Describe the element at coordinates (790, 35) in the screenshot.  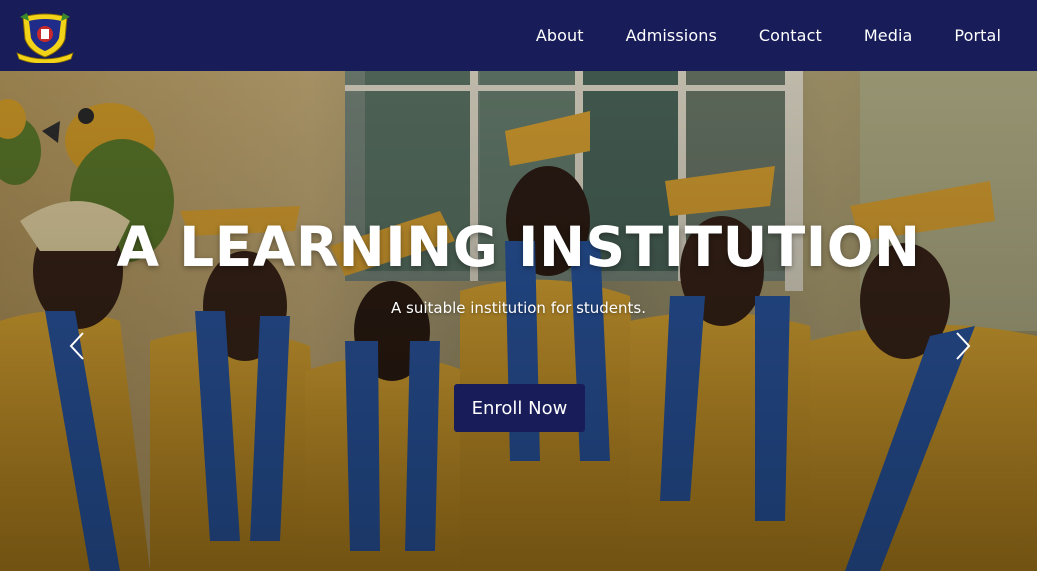
I see `nav-contact-link: Contact` at that location.